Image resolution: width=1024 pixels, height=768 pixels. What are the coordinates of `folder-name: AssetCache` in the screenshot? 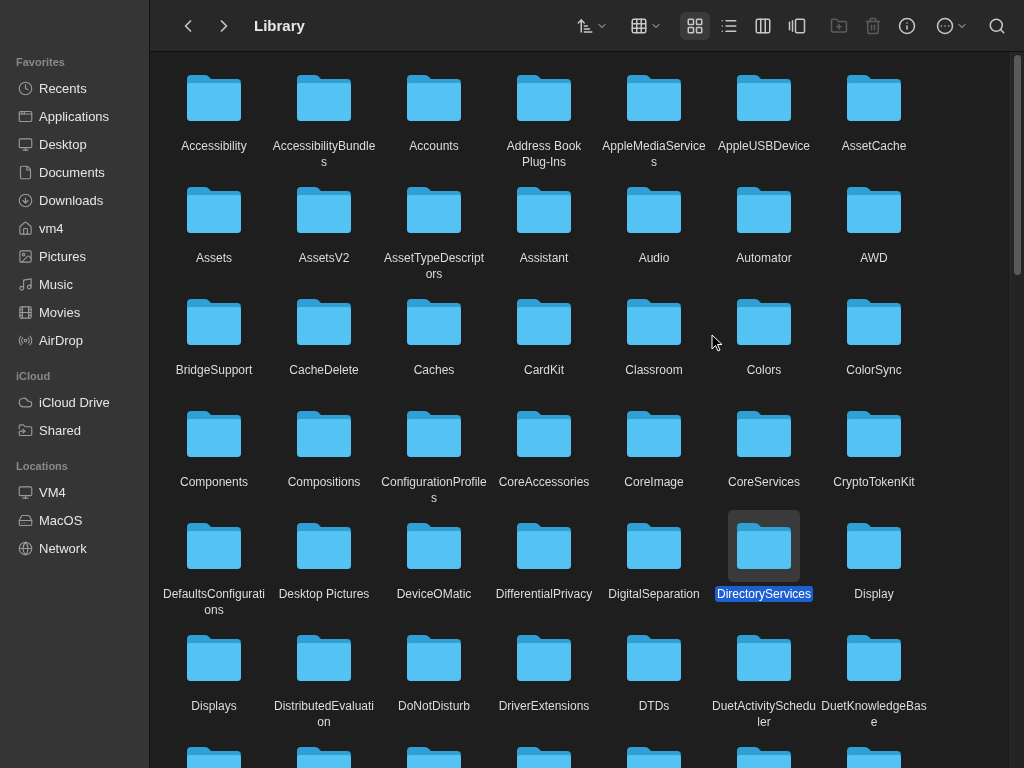 It's located at (874, 146).